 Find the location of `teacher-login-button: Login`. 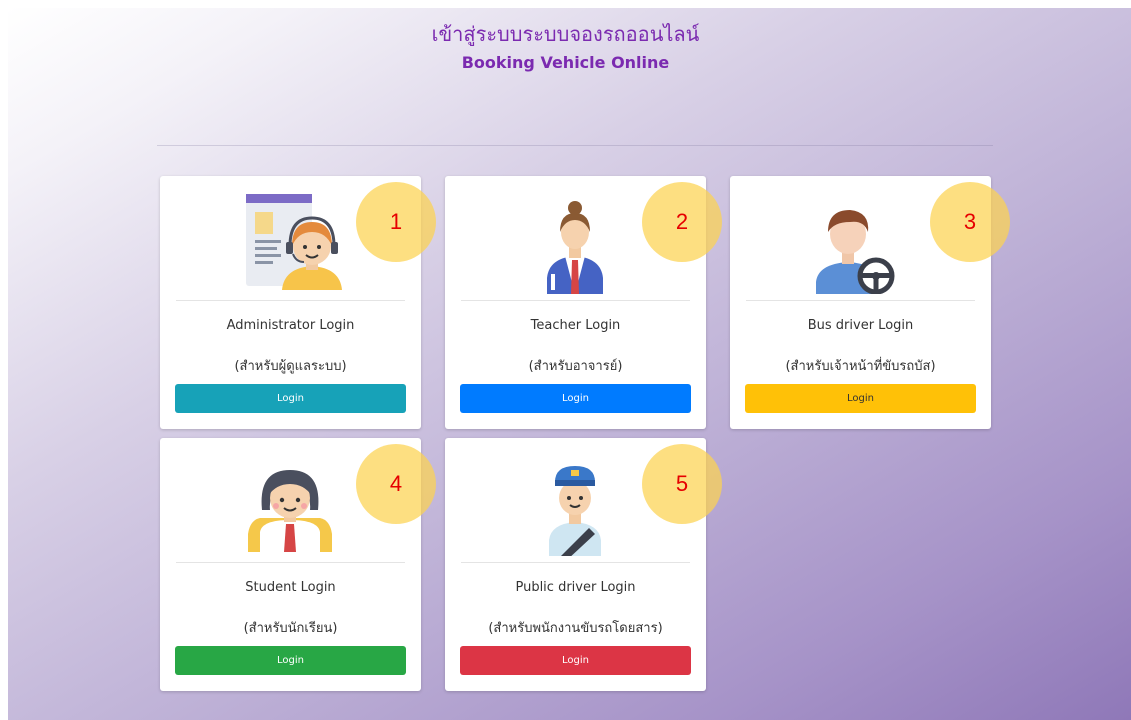

teacher-login-button: Login is located at coordinates (575, 398).